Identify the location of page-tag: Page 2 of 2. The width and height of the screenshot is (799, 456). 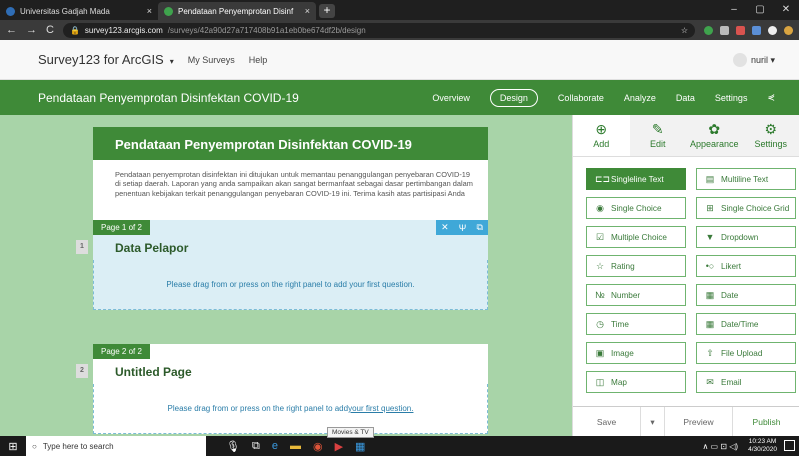
(121, 351).